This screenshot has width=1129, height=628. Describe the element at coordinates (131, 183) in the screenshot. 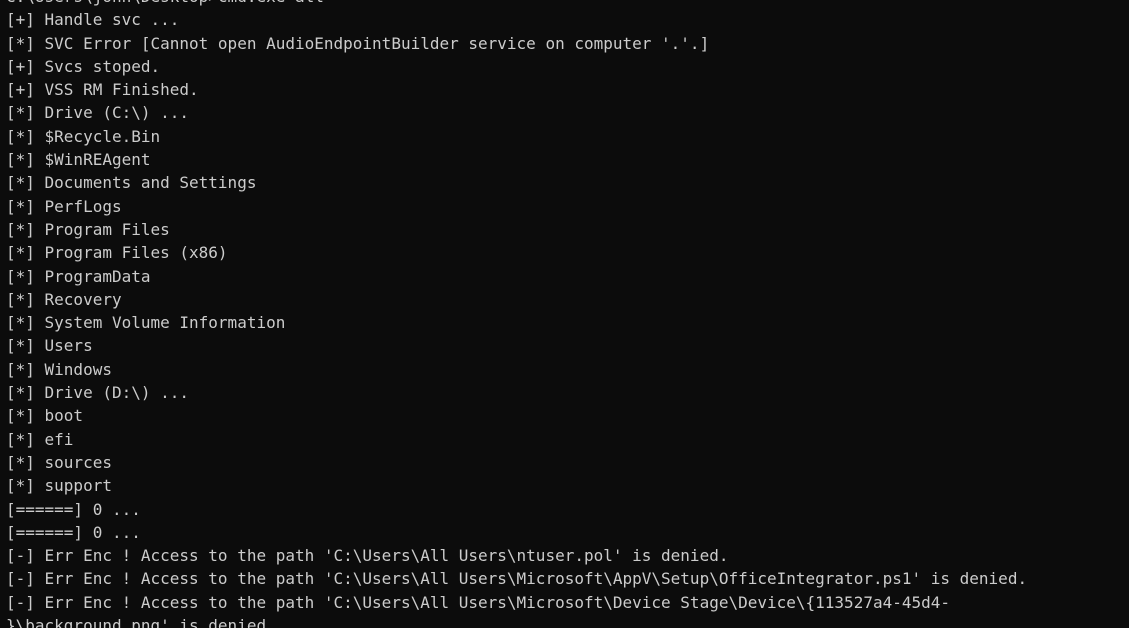

I see `console-line: [*] Documents and Settings` at that location.